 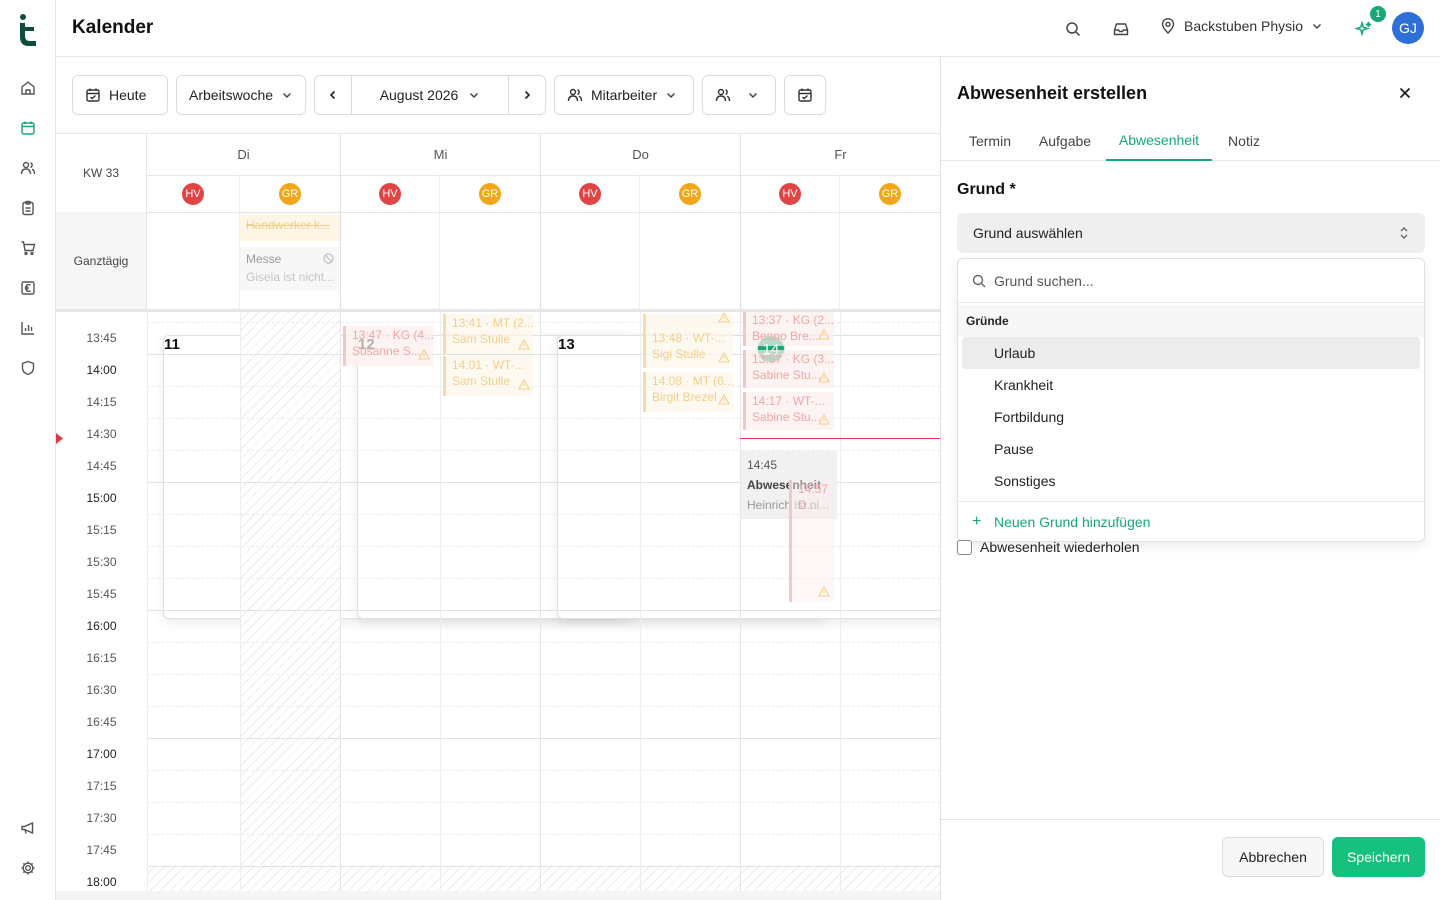 I want to click on current-time-line, so click(x=840, y=438).